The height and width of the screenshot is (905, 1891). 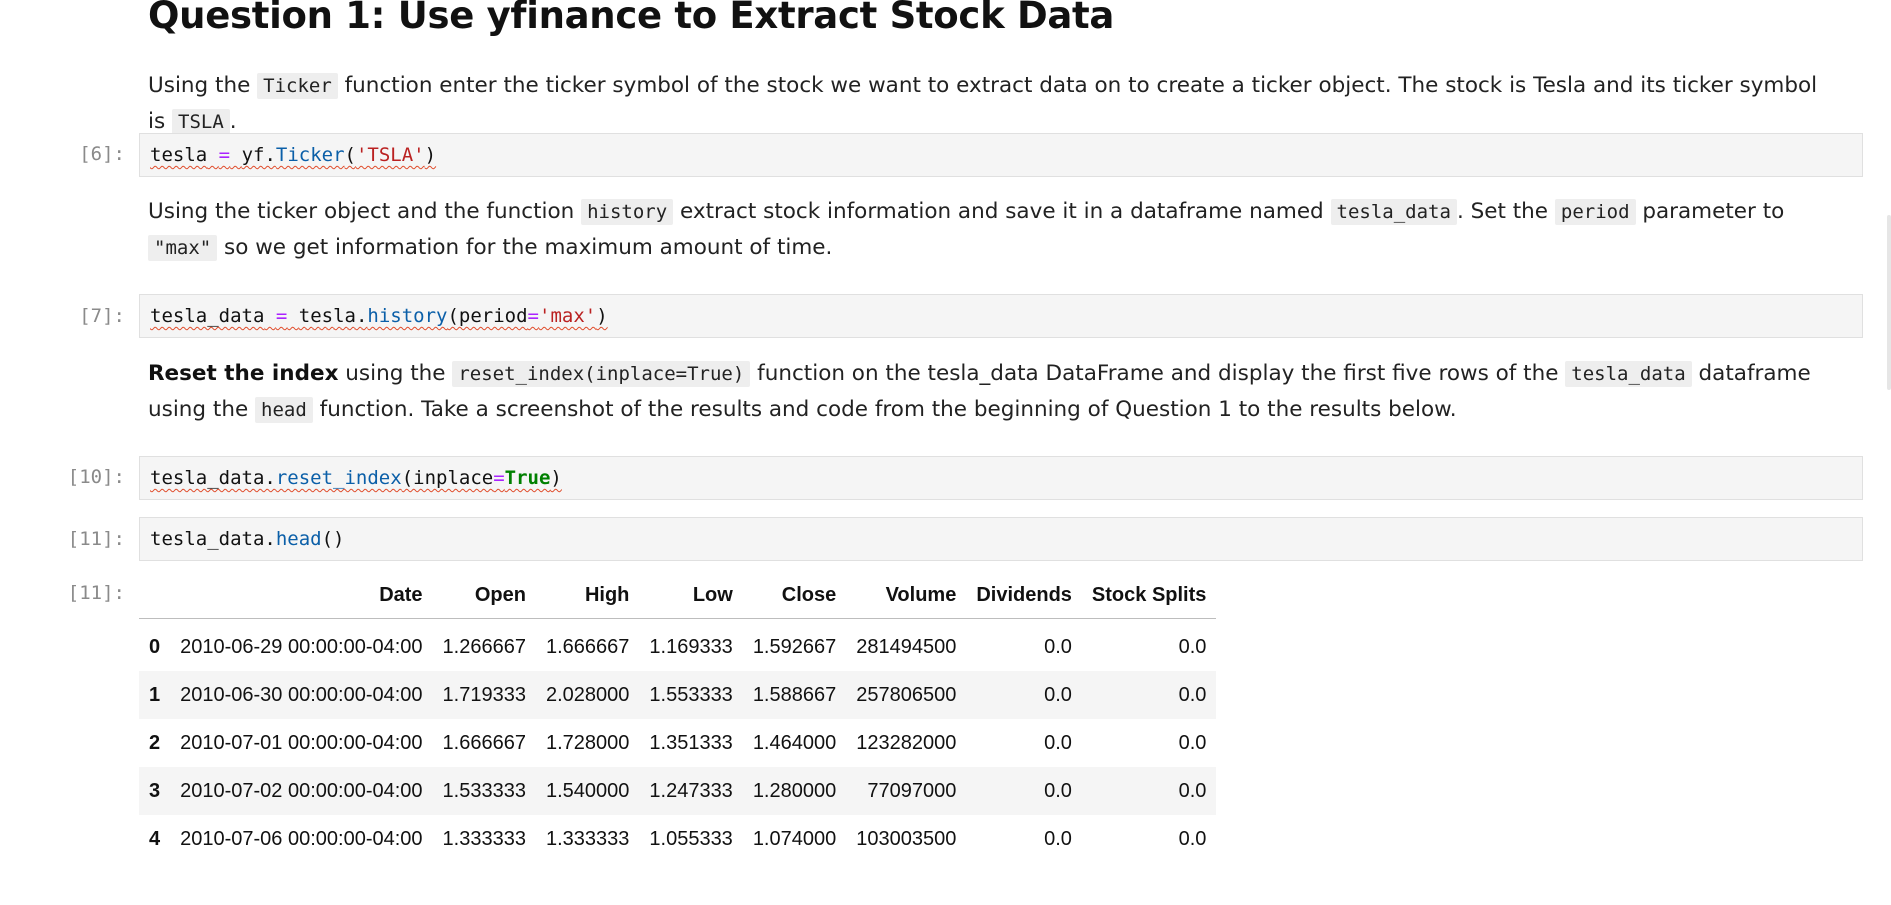 What do you see at coordinates (627, 212) in the screenshot?
I see `inline-code: history` at bounding box center [627, 212].